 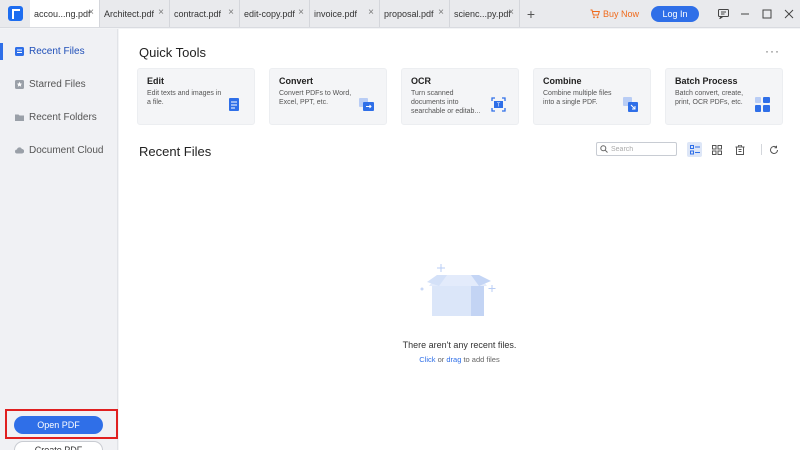 I want to click on header-actions: Buy Now Log In, so click(x=695, y=14).